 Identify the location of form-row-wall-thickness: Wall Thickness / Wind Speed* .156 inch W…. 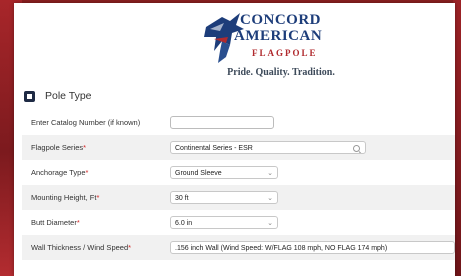
(238, 247).